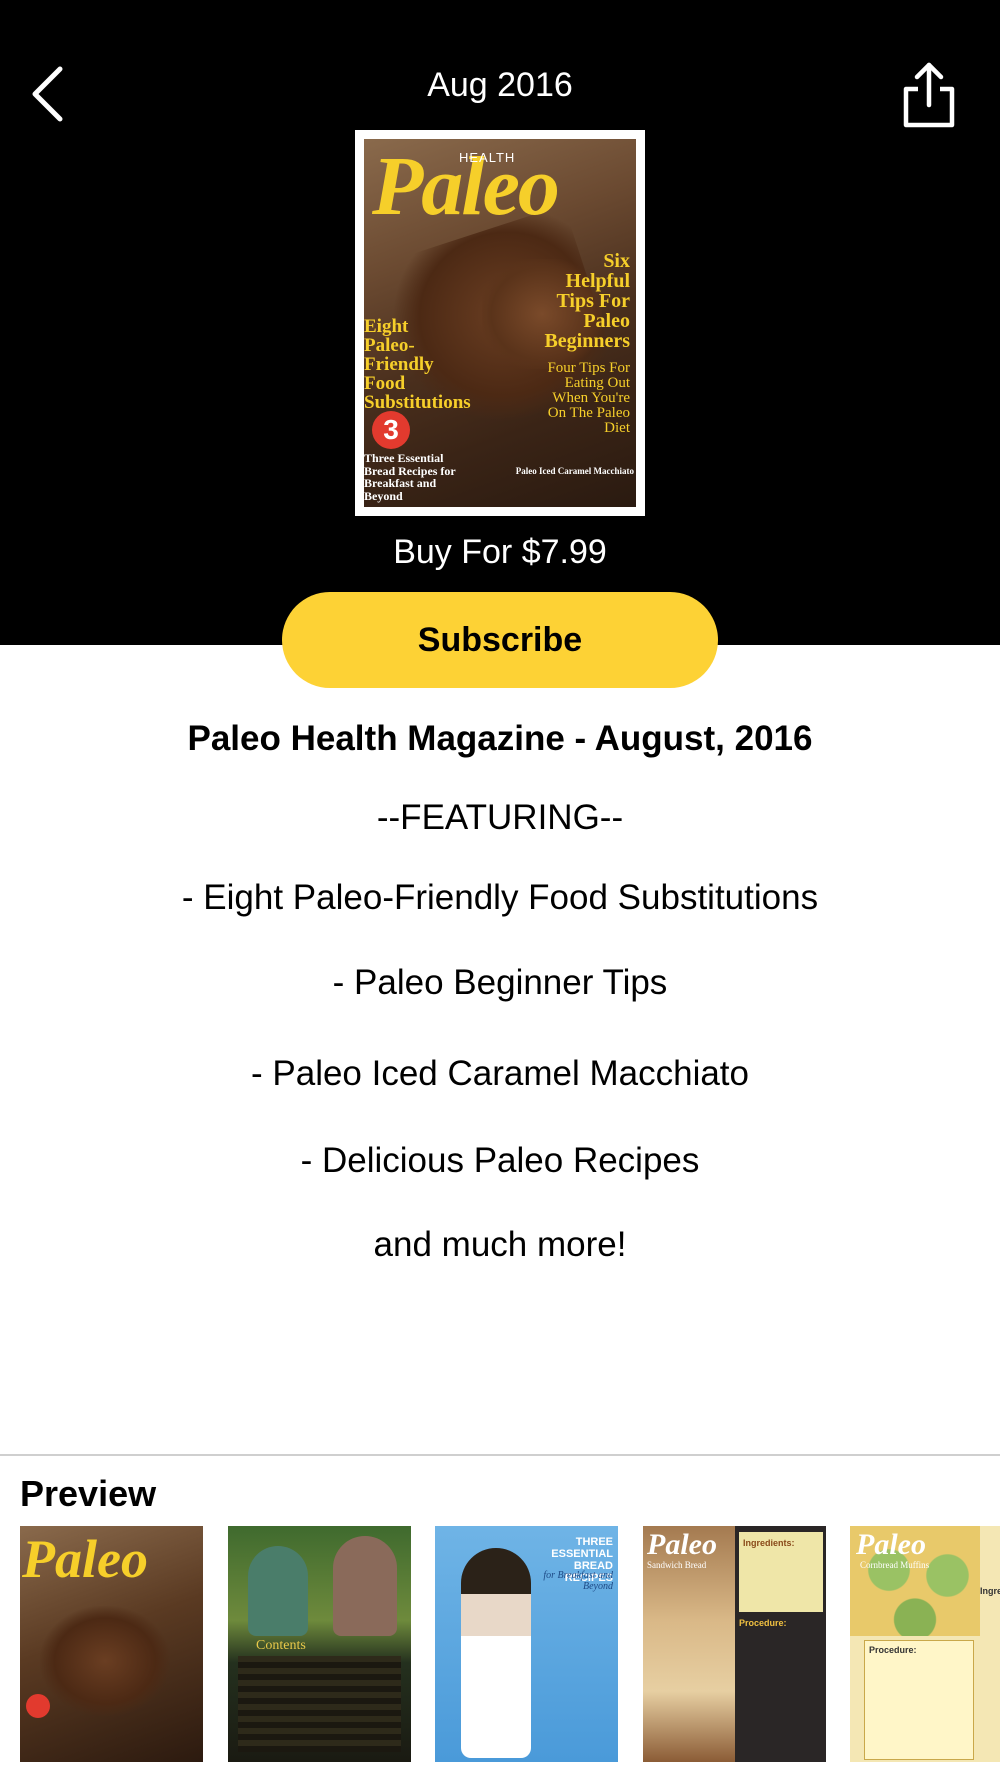 The width and height of the screenshot is (1000, 1778). Describe the element at coordinates (500, 1073) in the screenshot. I see `feature-item: - Paleo Iced Caramel Macchiato` at that location.